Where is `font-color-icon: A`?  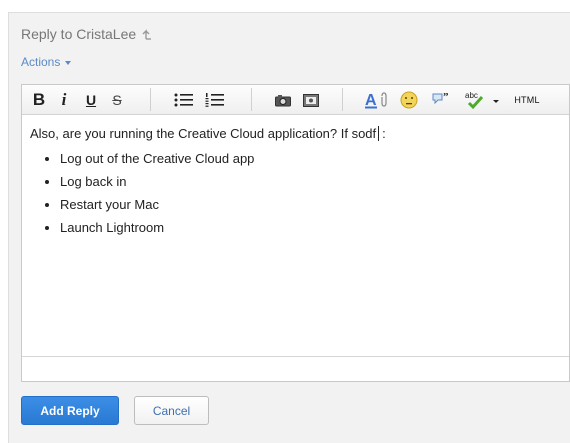 font-color-icon: A is located at coordinates (376, 100).